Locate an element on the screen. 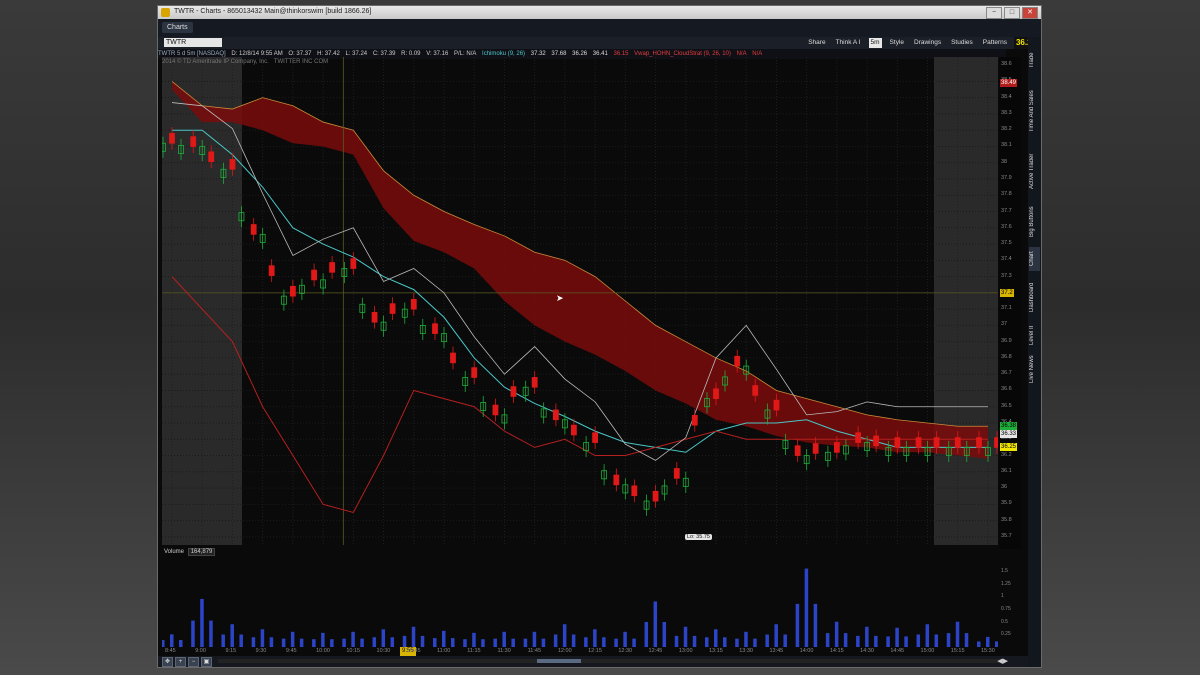 This screenshot has width=1200, height=675. minimize-button: − is located at coordinates (994, 13).